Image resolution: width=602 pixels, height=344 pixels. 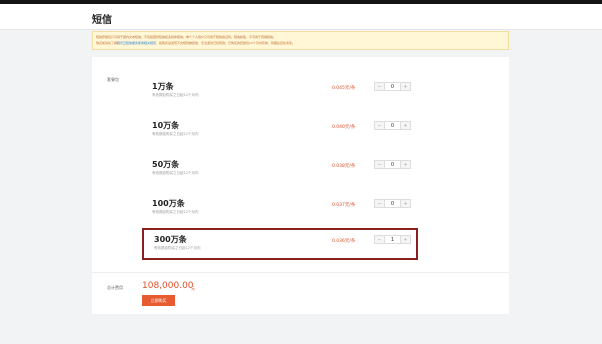 I want to click on total-label: 总计费用, so click(x=115, y=287).